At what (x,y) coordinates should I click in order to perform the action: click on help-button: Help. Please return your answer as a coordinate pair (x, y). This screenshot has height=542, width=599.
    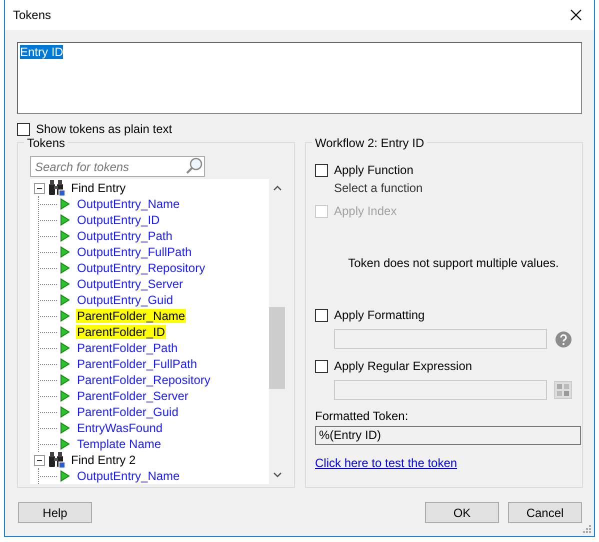
    Looking at the image, I should click on (55, 512).